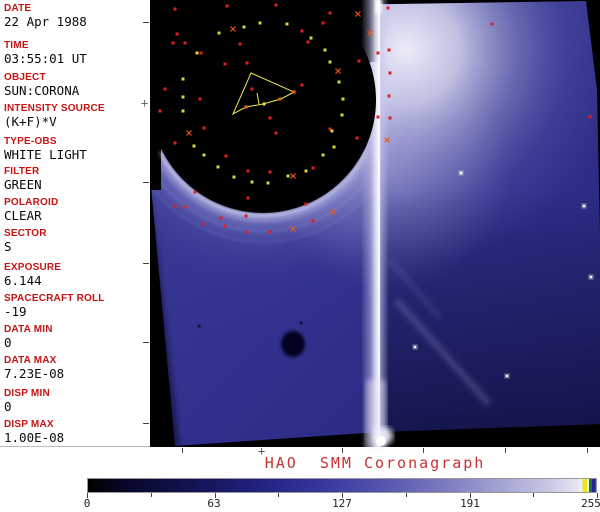 The width and height of the screenshot is (600, 512). Describe the element at coordinates (379, 223) in the screenshot. I see `pylon-streak-core` at that location.